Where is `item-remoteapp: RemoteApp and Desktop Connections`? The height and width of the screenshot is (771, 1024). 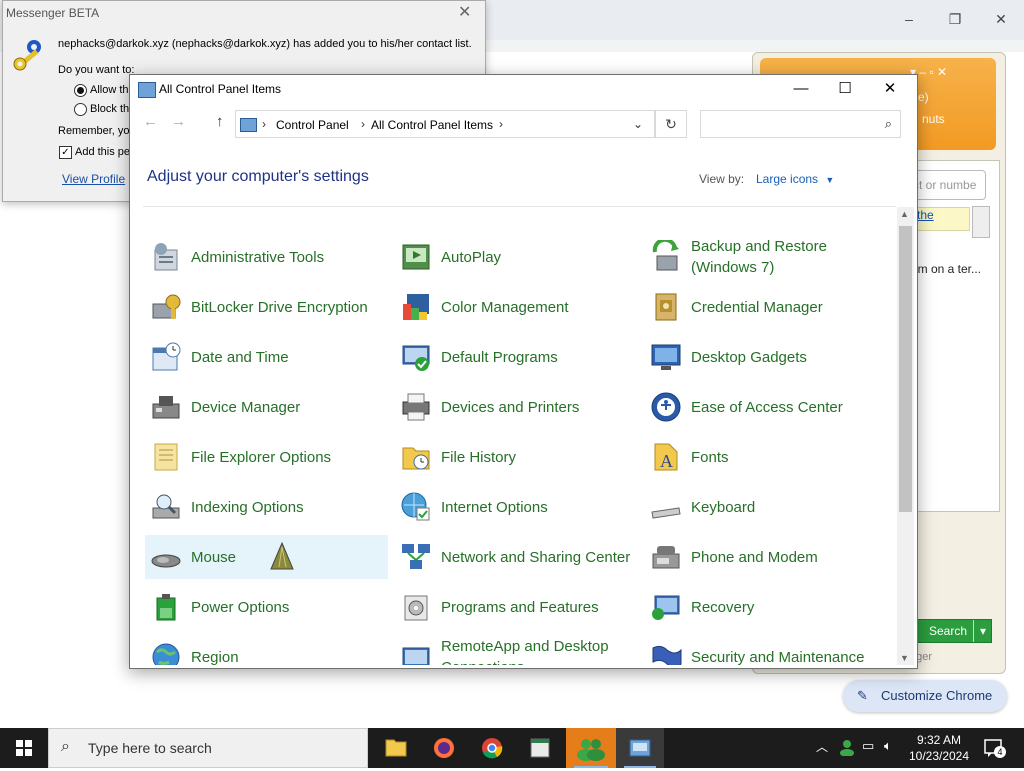 item-remoteapp: RemoteApp and Desktop Connections is located at coordinates (516, 650).